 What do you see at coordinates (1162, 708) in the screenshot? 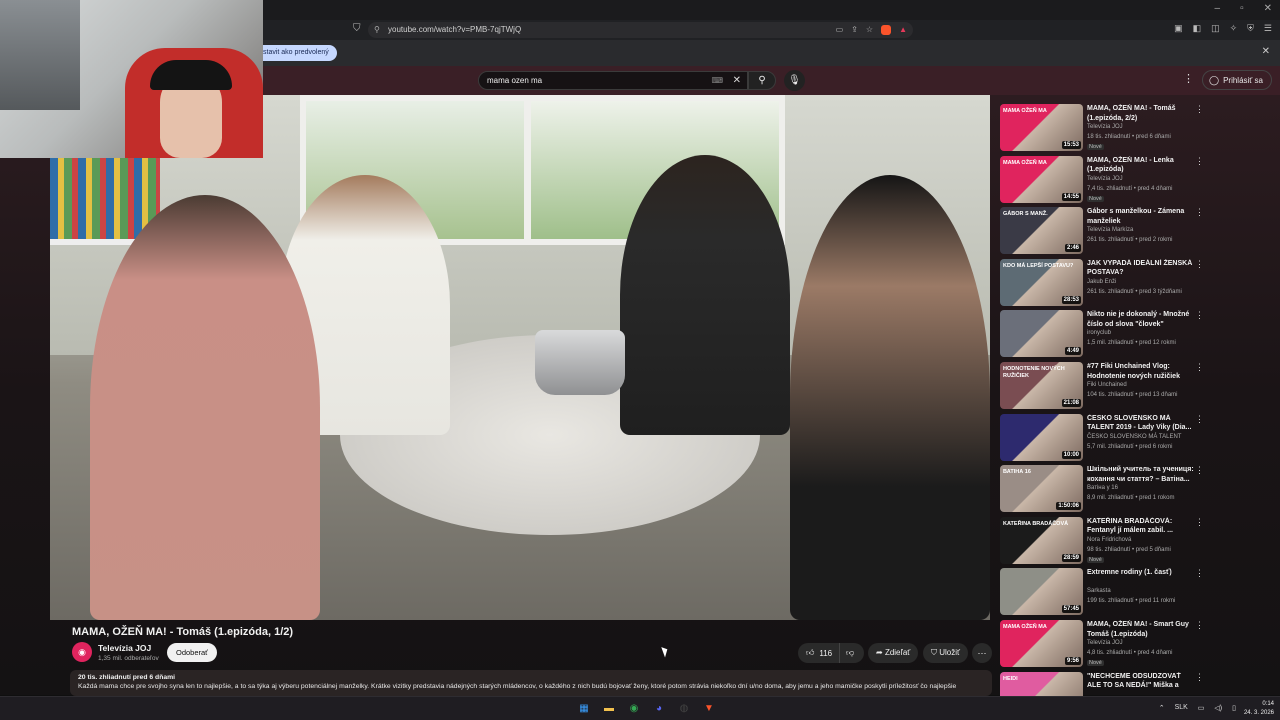
I see `chevron-up-icon: ⌃` at bounding box center [1162, 708].